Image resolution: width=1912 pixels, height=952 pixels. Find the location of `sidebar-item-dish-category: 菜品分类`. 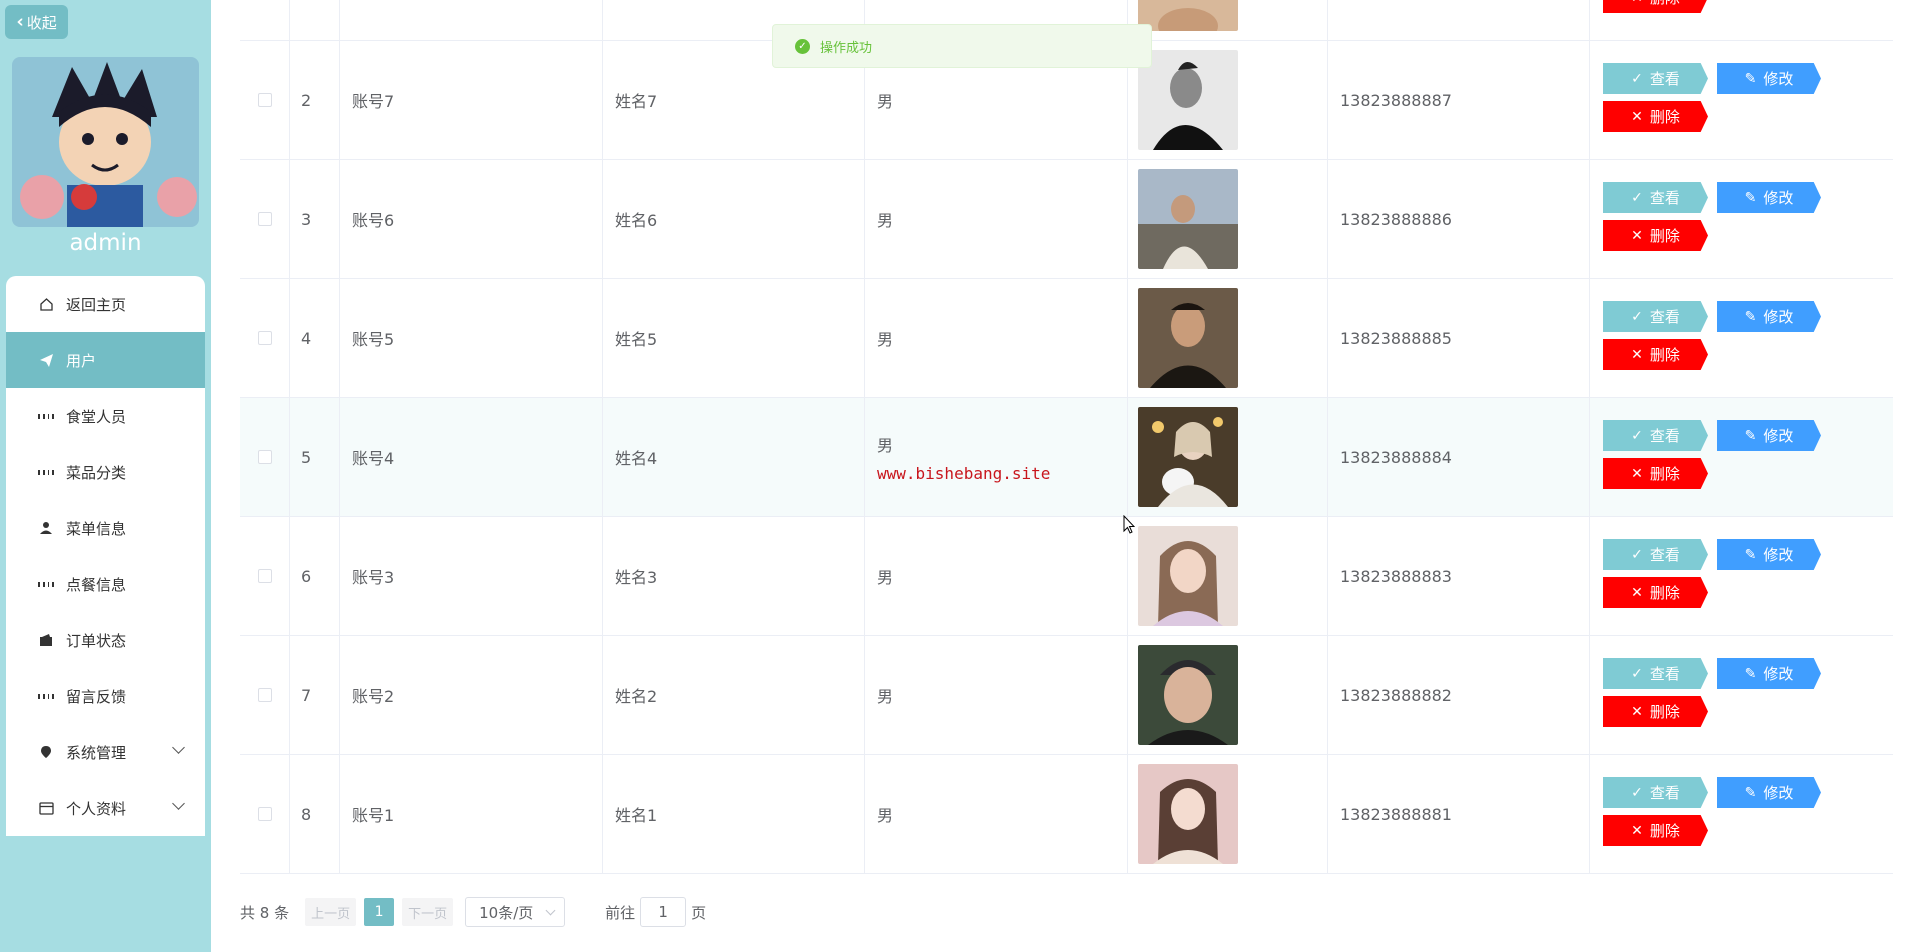

sidebar-item-dish-category: 菜品分类 is located at coordinates (105, 472).